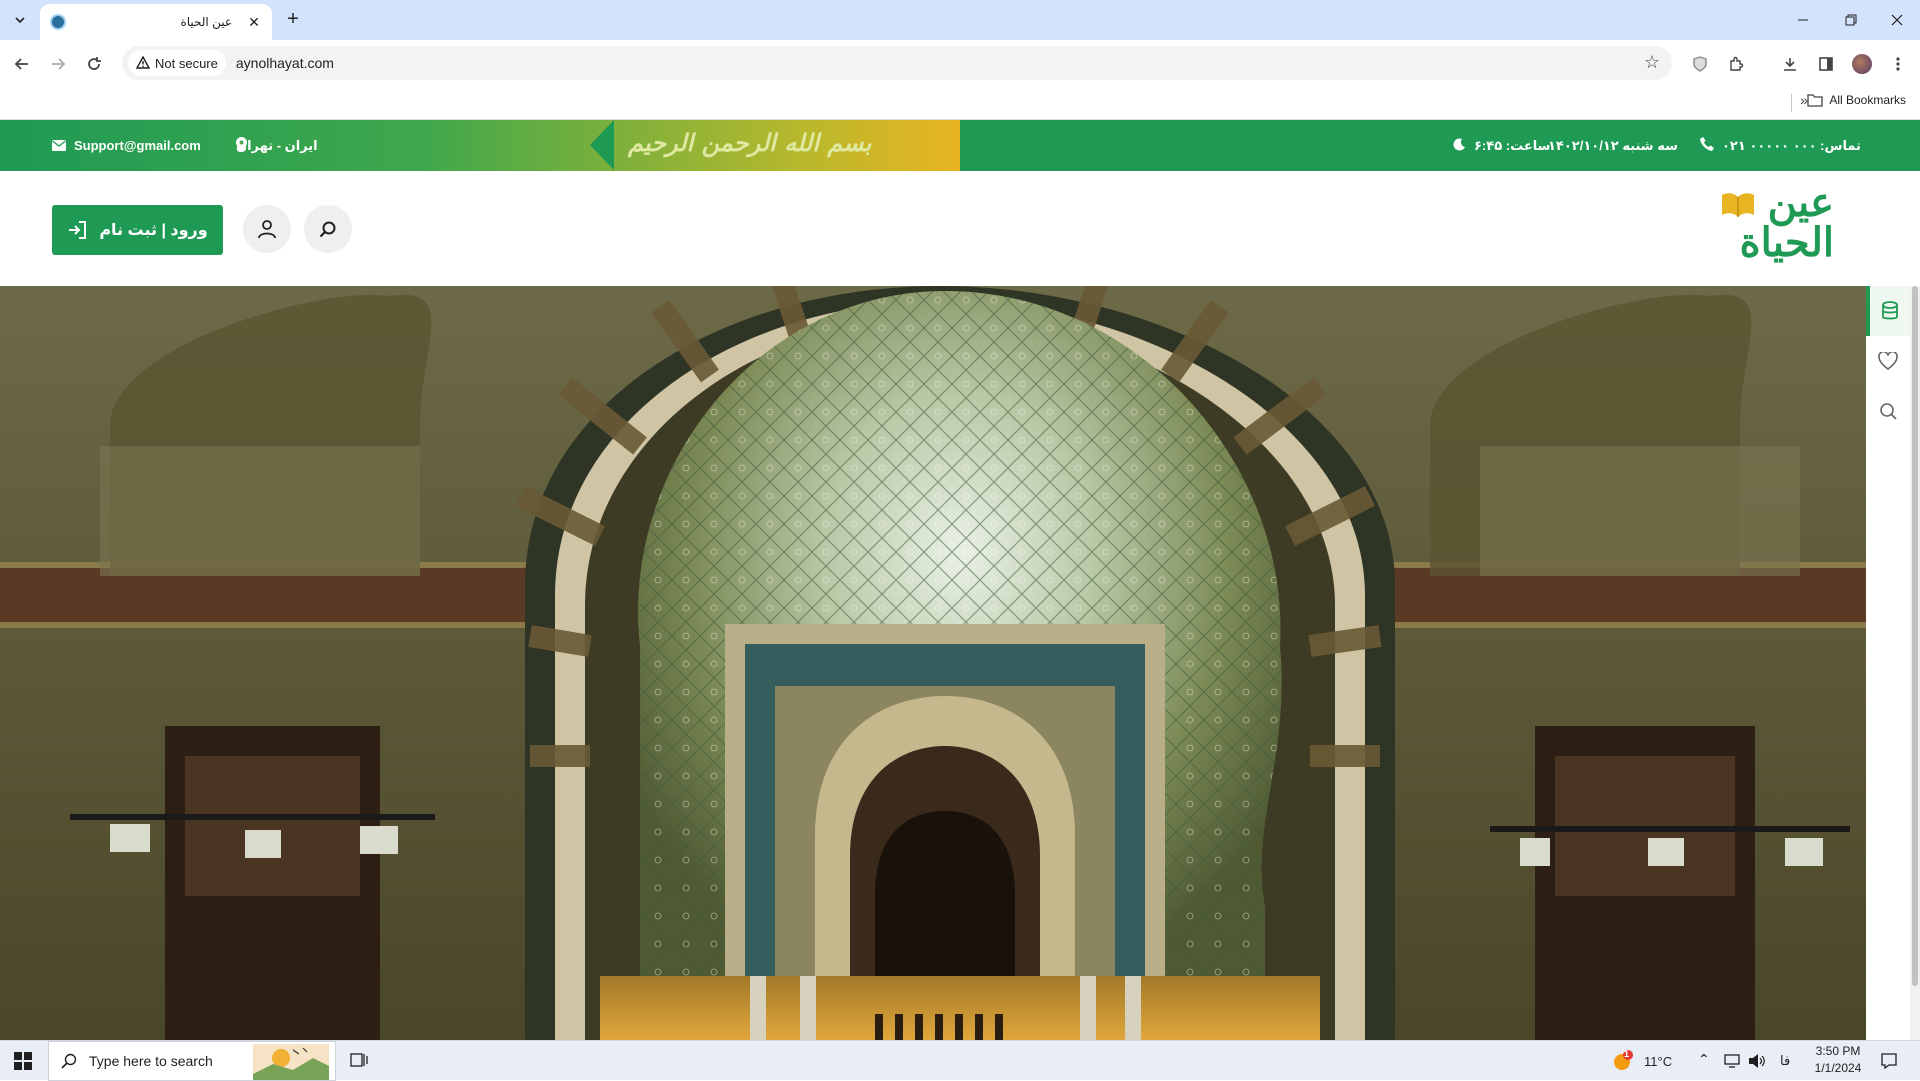 The image size is (1920, 1081). What do you see at coordinates (1736, 64) in the screenshot?
I see `extensions-puzzle-icon` at bounding box center [1736, 64].